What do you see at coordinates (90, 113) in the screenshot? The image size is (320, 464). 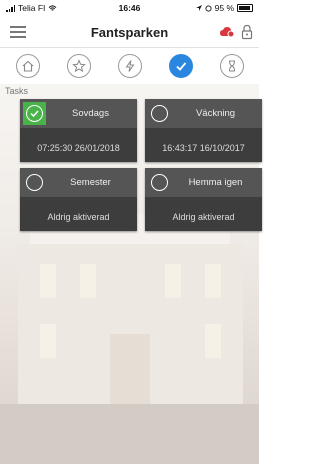 I see `task-name: Sovdags` at bounding box center [90, 113].